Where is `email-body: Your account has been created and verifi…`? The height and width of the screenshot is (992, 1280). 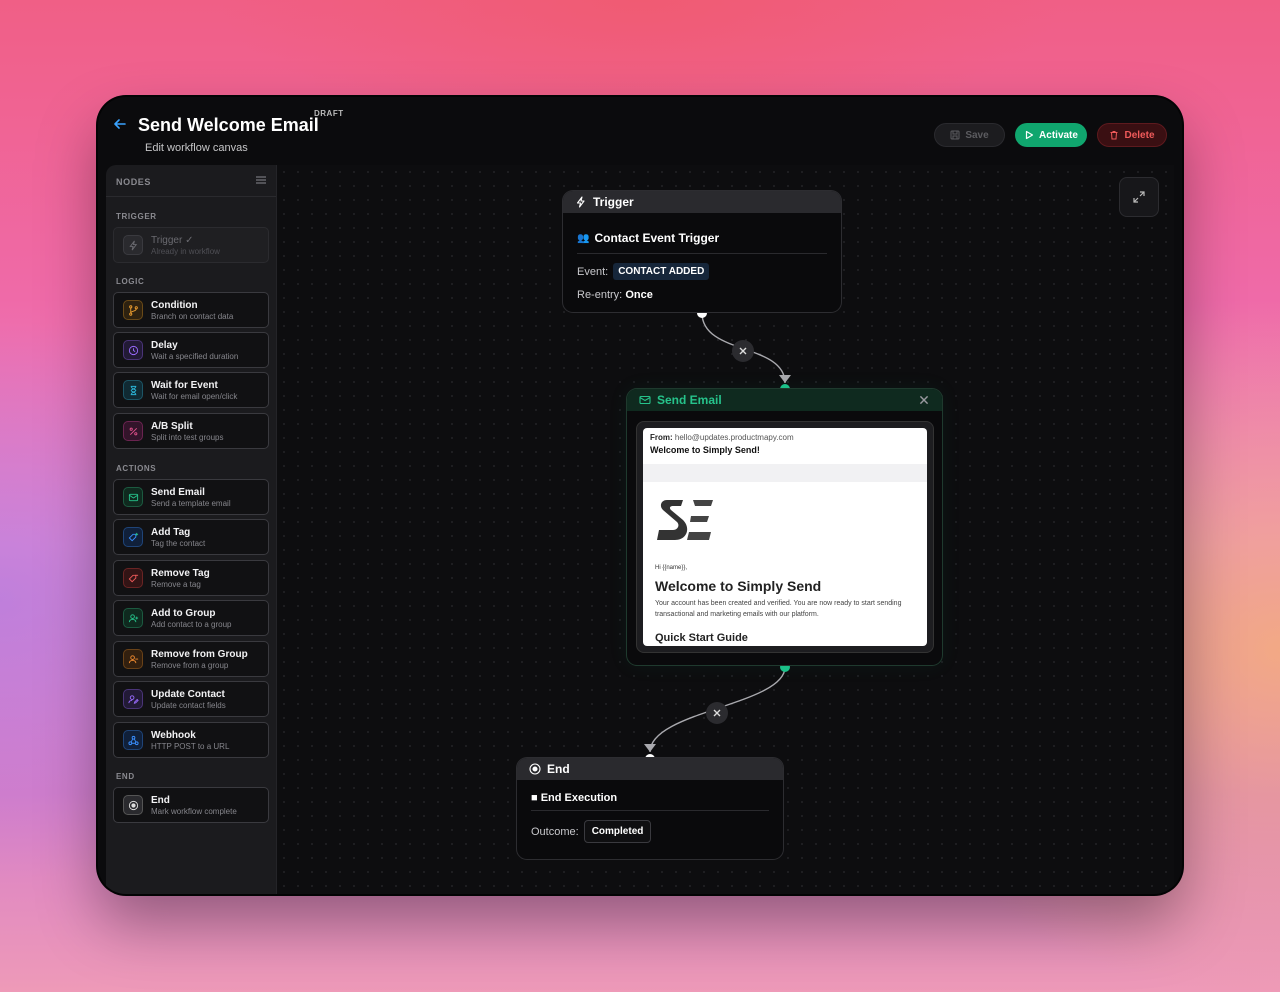 email-body: Your account has been created and verifi… is located at coordinates (778, 609).